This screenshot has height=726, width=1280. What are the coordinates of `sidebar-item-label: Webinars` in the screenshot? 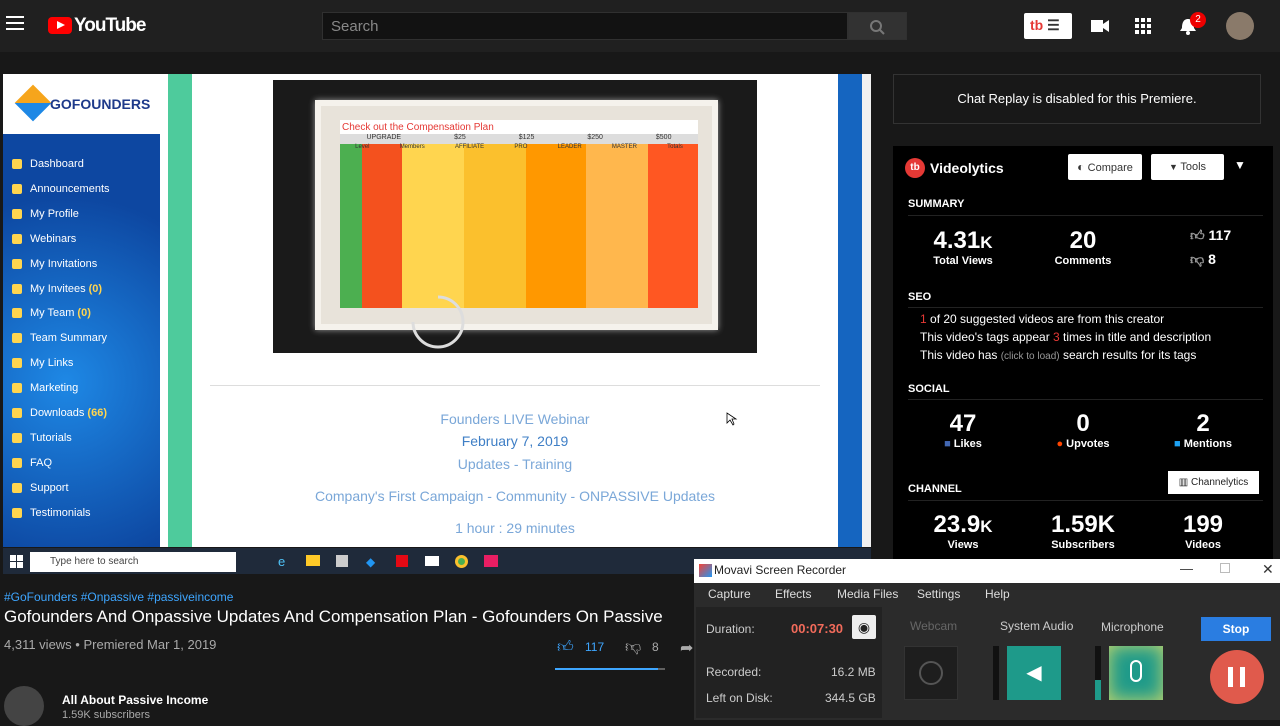 It's located at (53, 238).